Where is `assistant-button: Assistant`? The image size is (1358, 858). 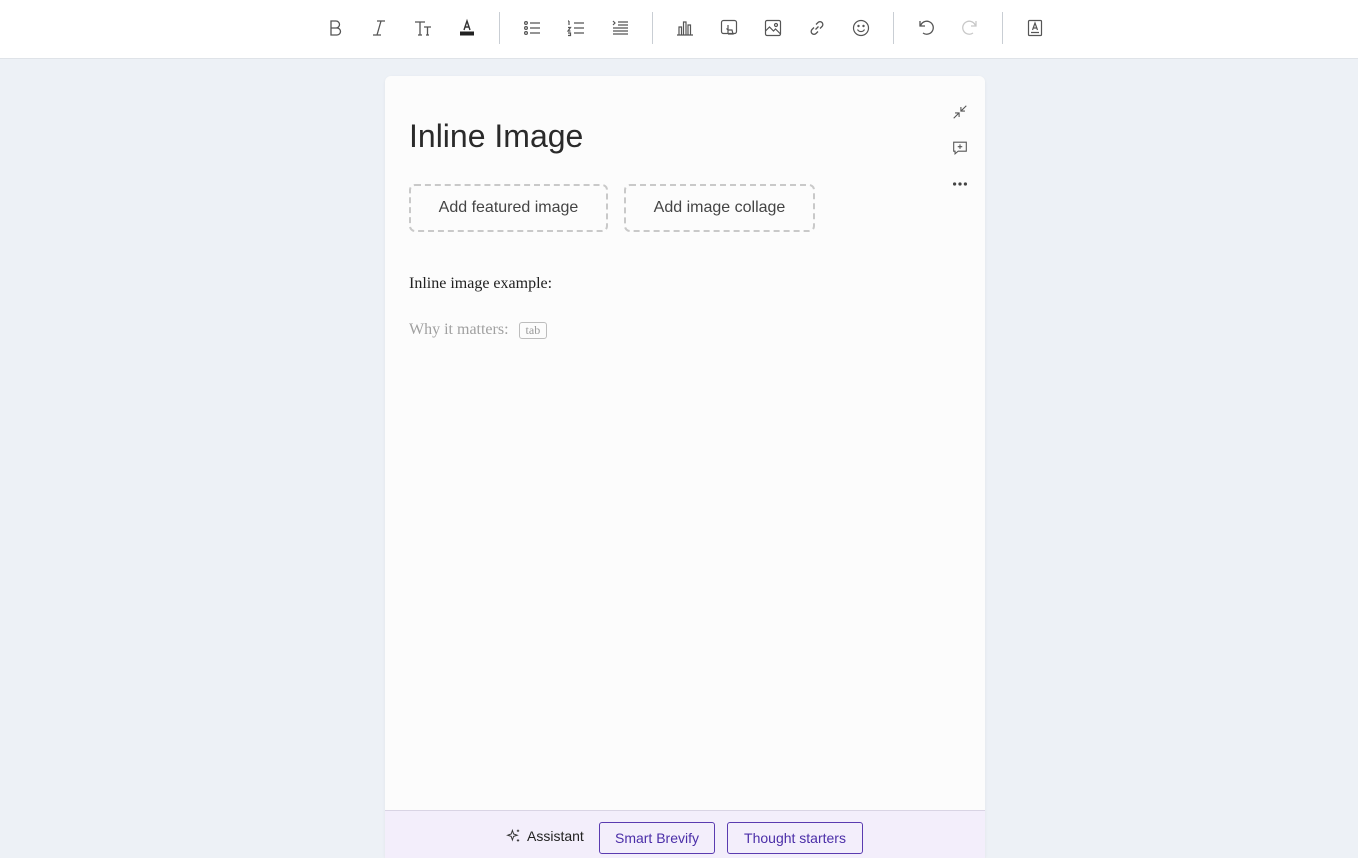 assistant-button: Assistant is located at coordinates (545, 836).